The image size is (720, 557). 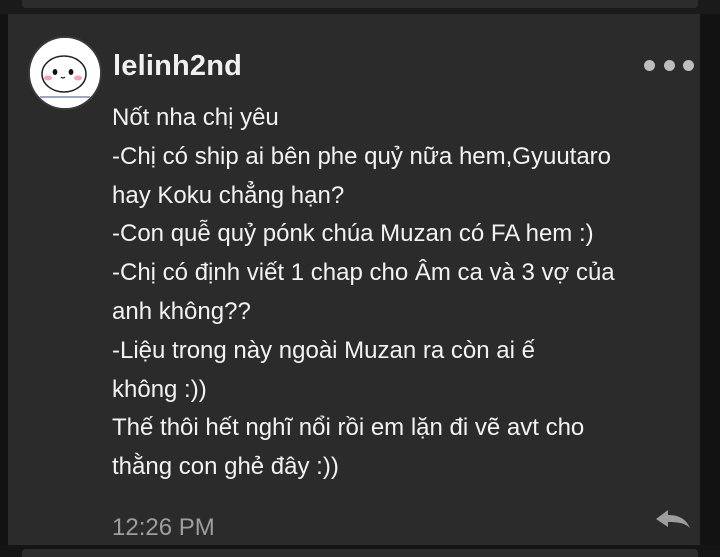 I want to click on comment-line: thằng con ghẻ đây :)), so click(x=225, y=467).